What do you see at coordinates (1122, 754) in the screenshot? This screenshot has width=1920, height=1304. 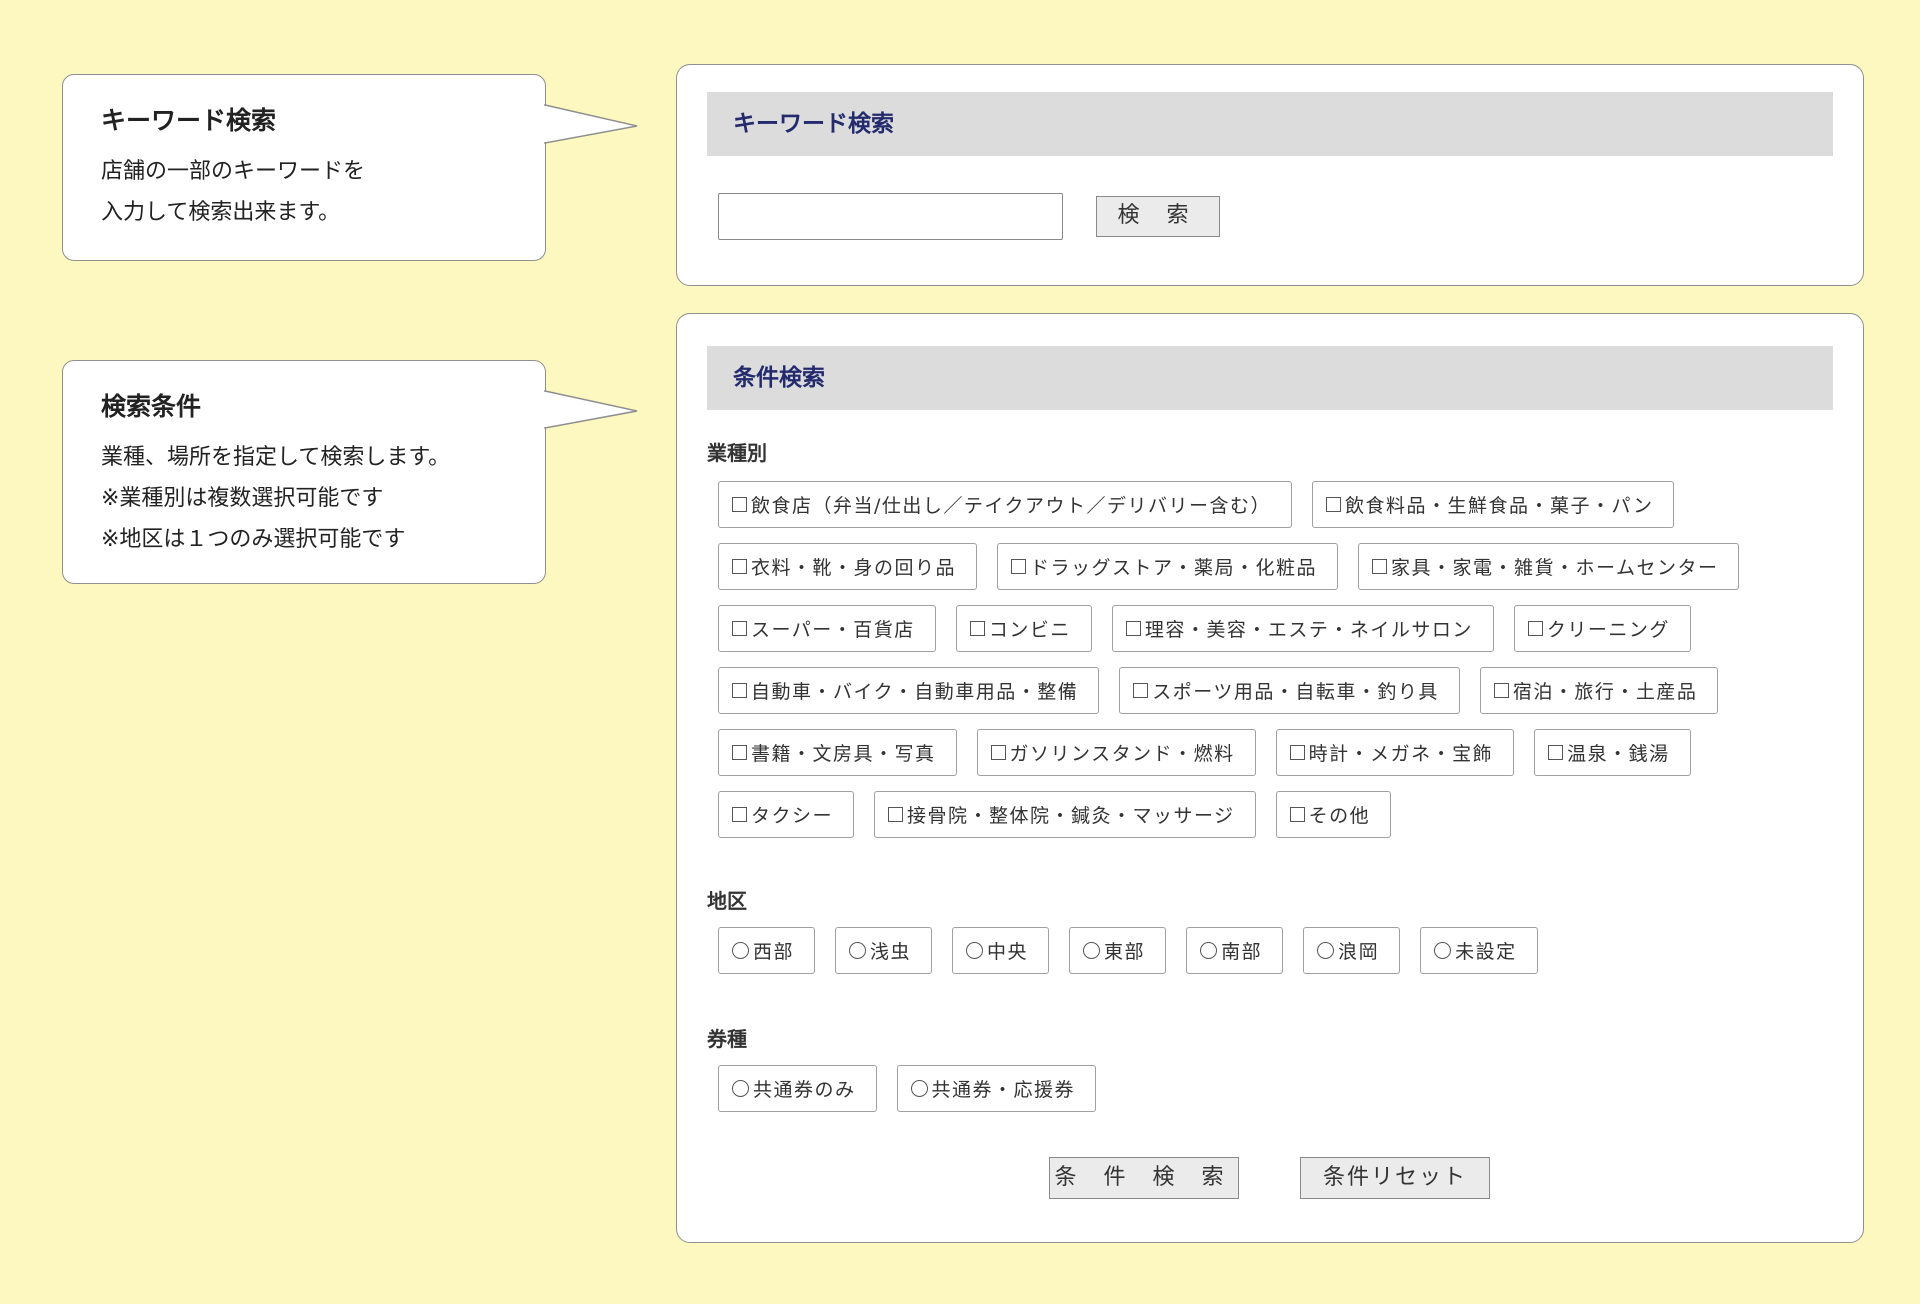 I see `industry-option-label: ガソリンスタンド・燃料` at bounding box center [1122, 754].